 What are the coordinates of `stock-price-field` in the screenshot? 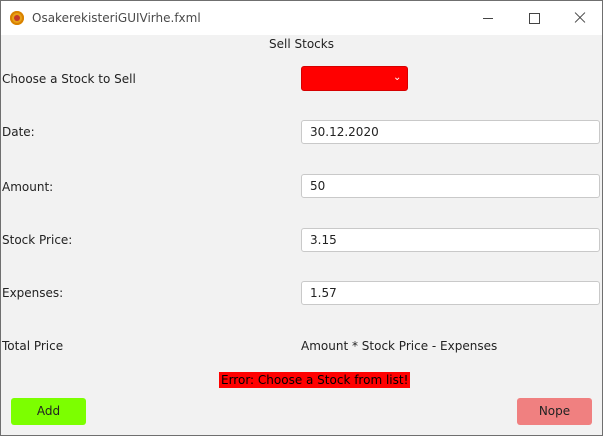 It's located at (450, 240).